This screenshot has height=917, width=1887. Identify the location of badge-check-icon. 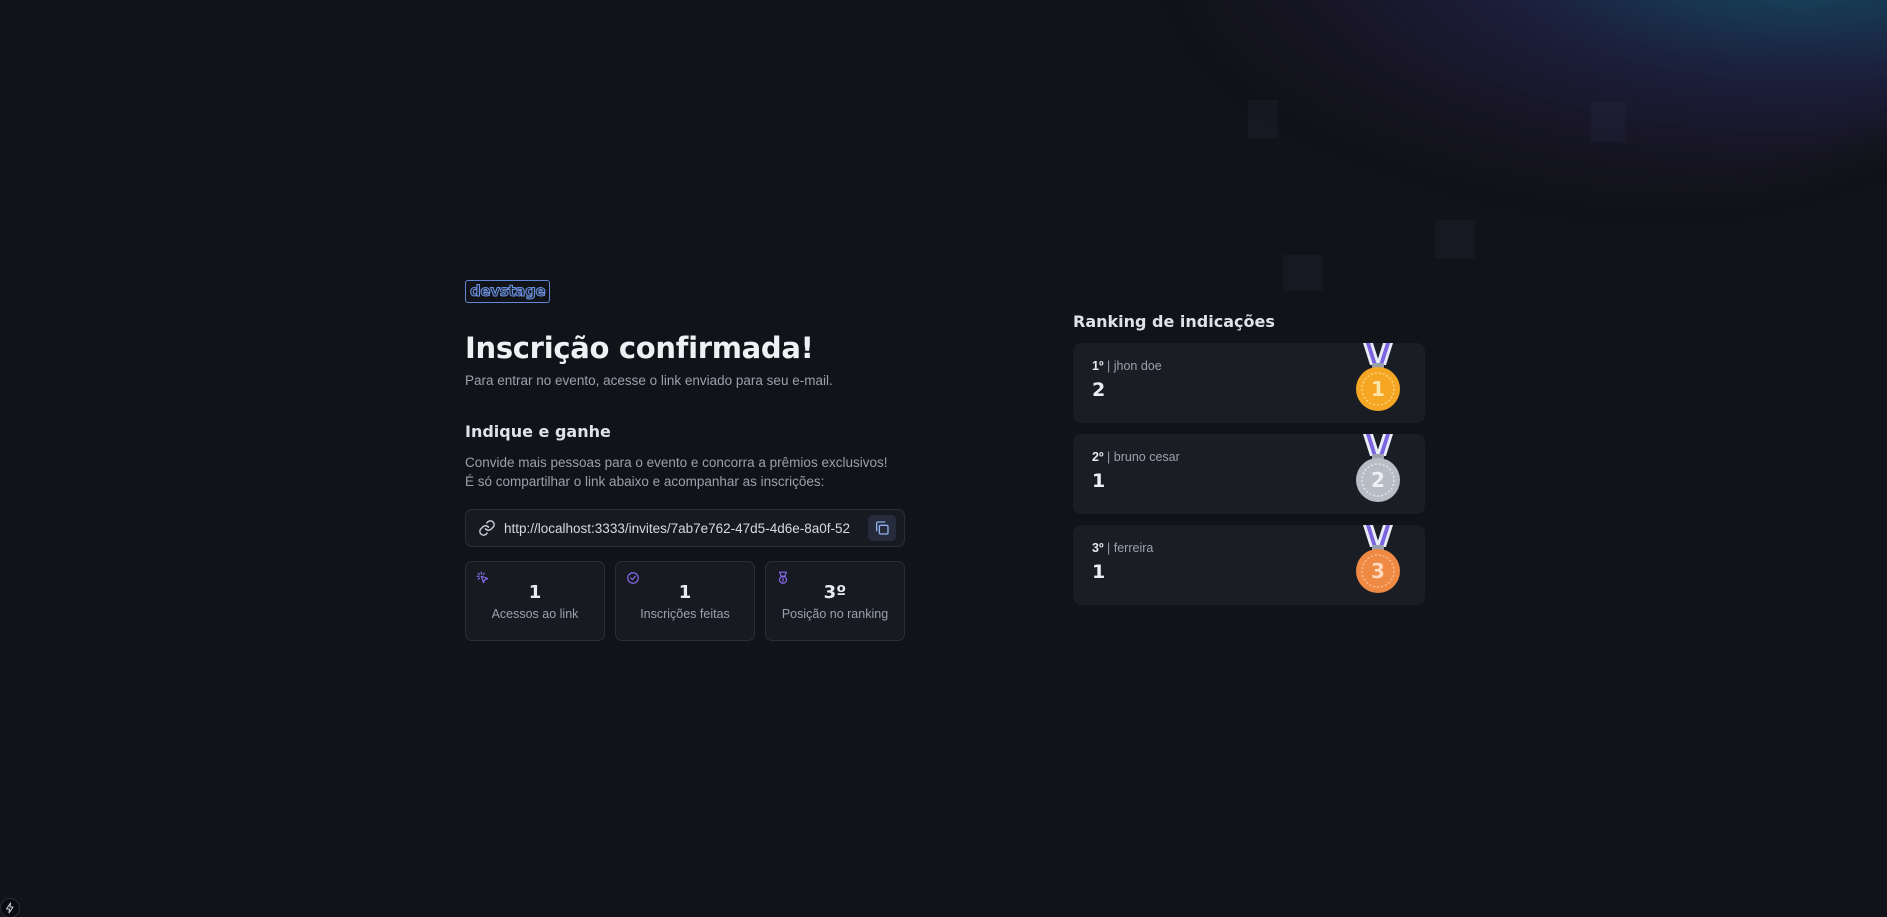
(633, 578).